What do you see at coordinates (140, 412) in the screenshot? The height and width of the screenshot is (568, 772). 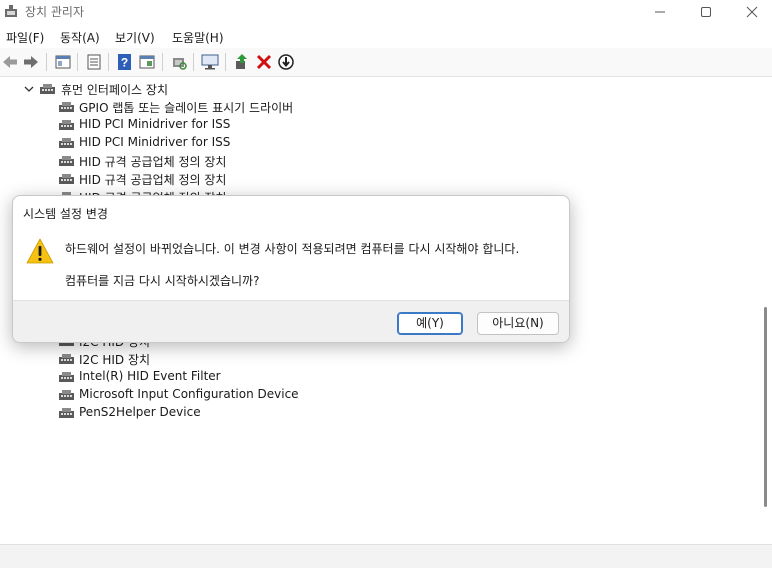 I see `tree-device-label: PenS2Helper Device` at bounding box center [140, 412].